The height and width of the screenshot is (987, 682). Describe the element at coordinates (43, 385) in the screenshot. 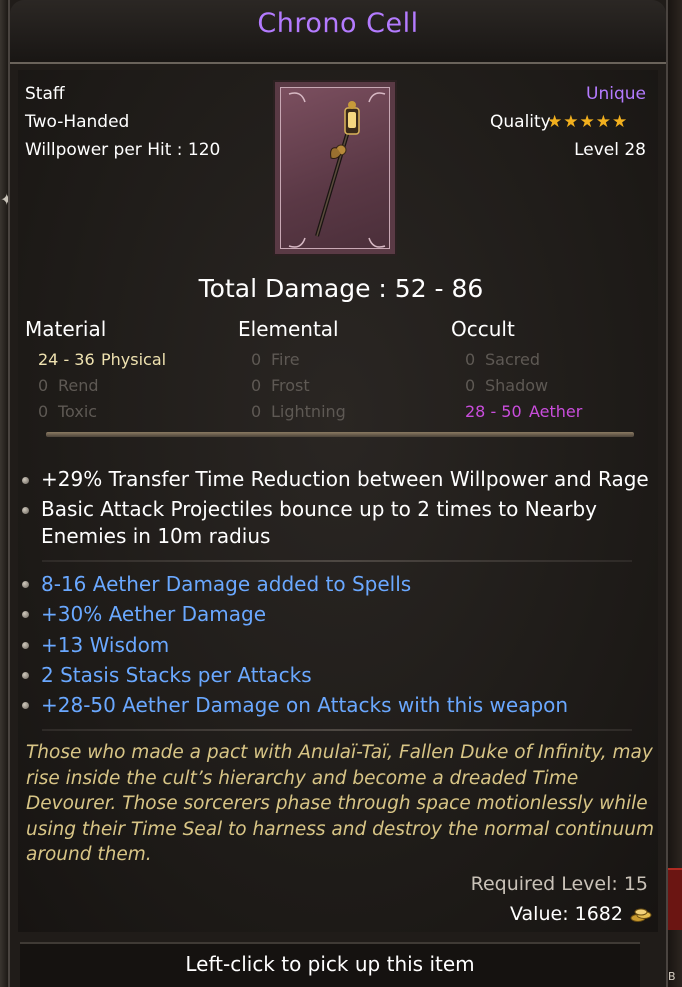

I see `damage-value-rend: 0` at that location.